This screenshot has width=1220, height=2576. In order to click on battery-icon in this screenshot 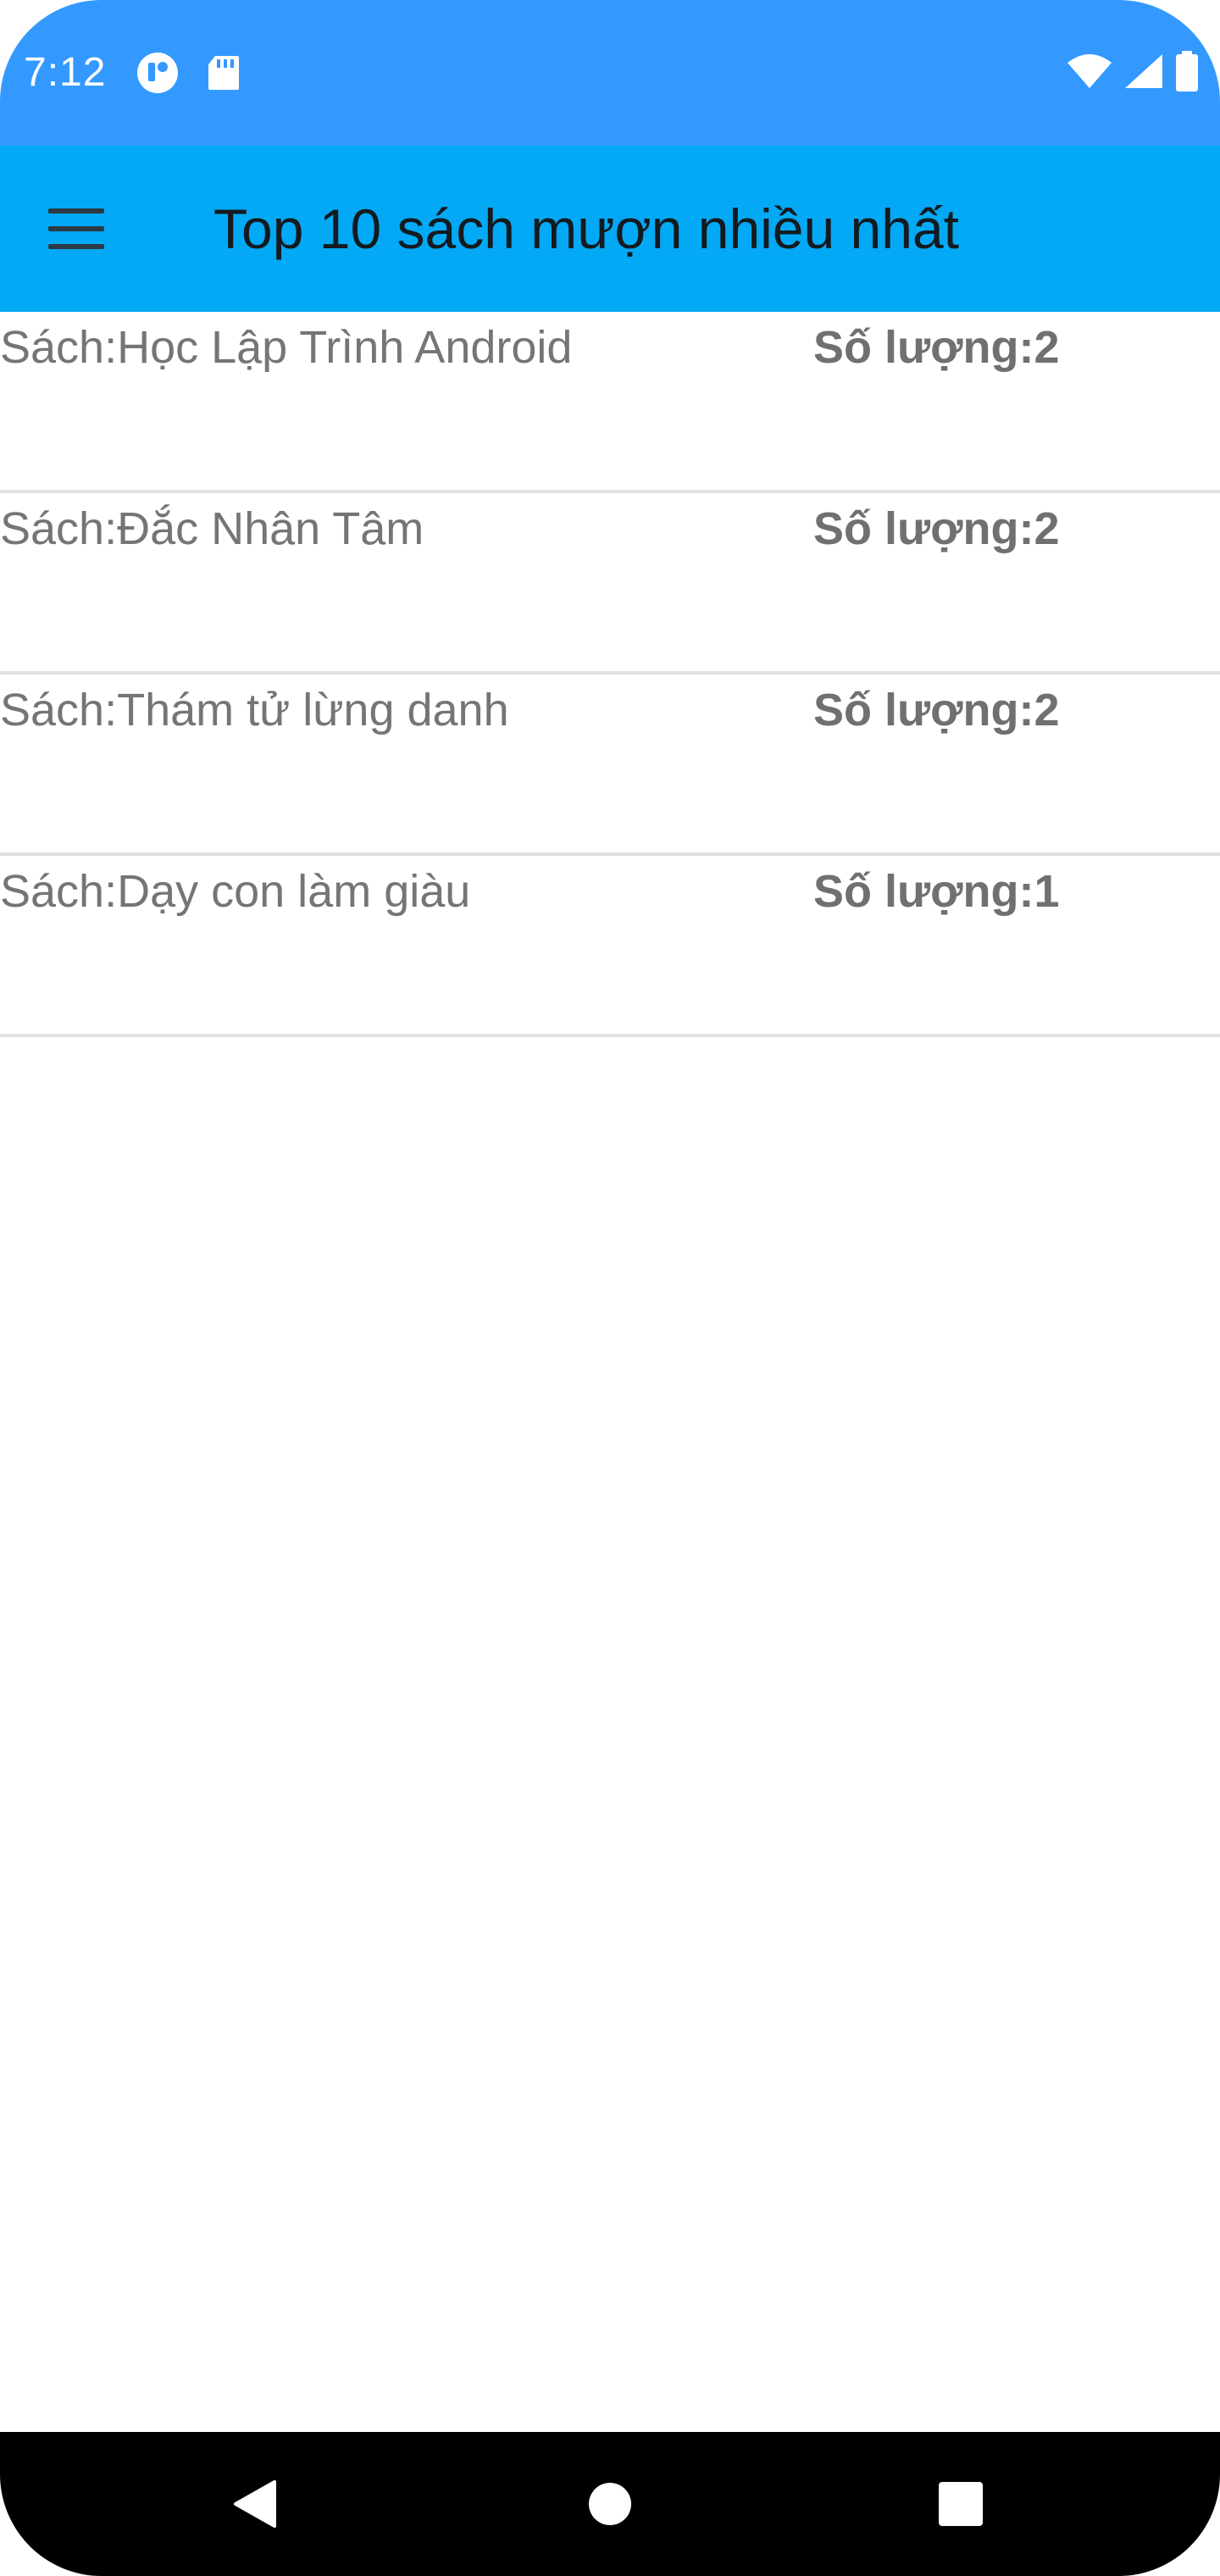, I will do `click(1187, 73)`.